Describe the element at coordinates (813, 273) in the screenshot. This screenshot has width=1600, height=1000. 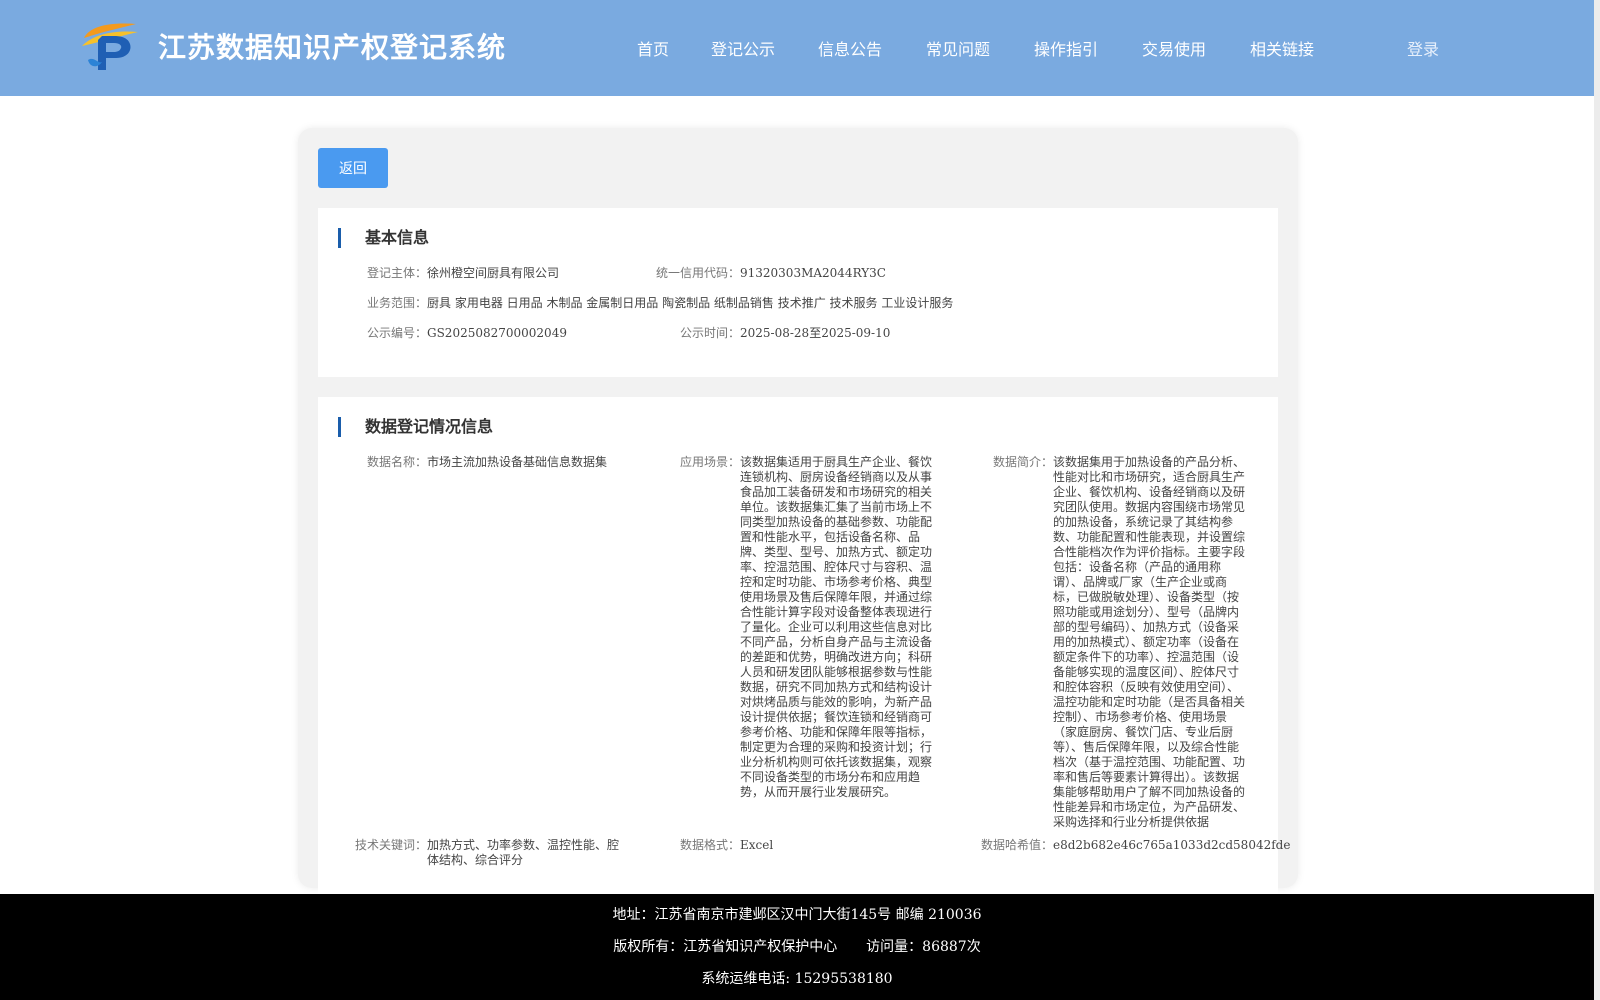
I see `field-value: 91320303MA2044RY3C` at that location.